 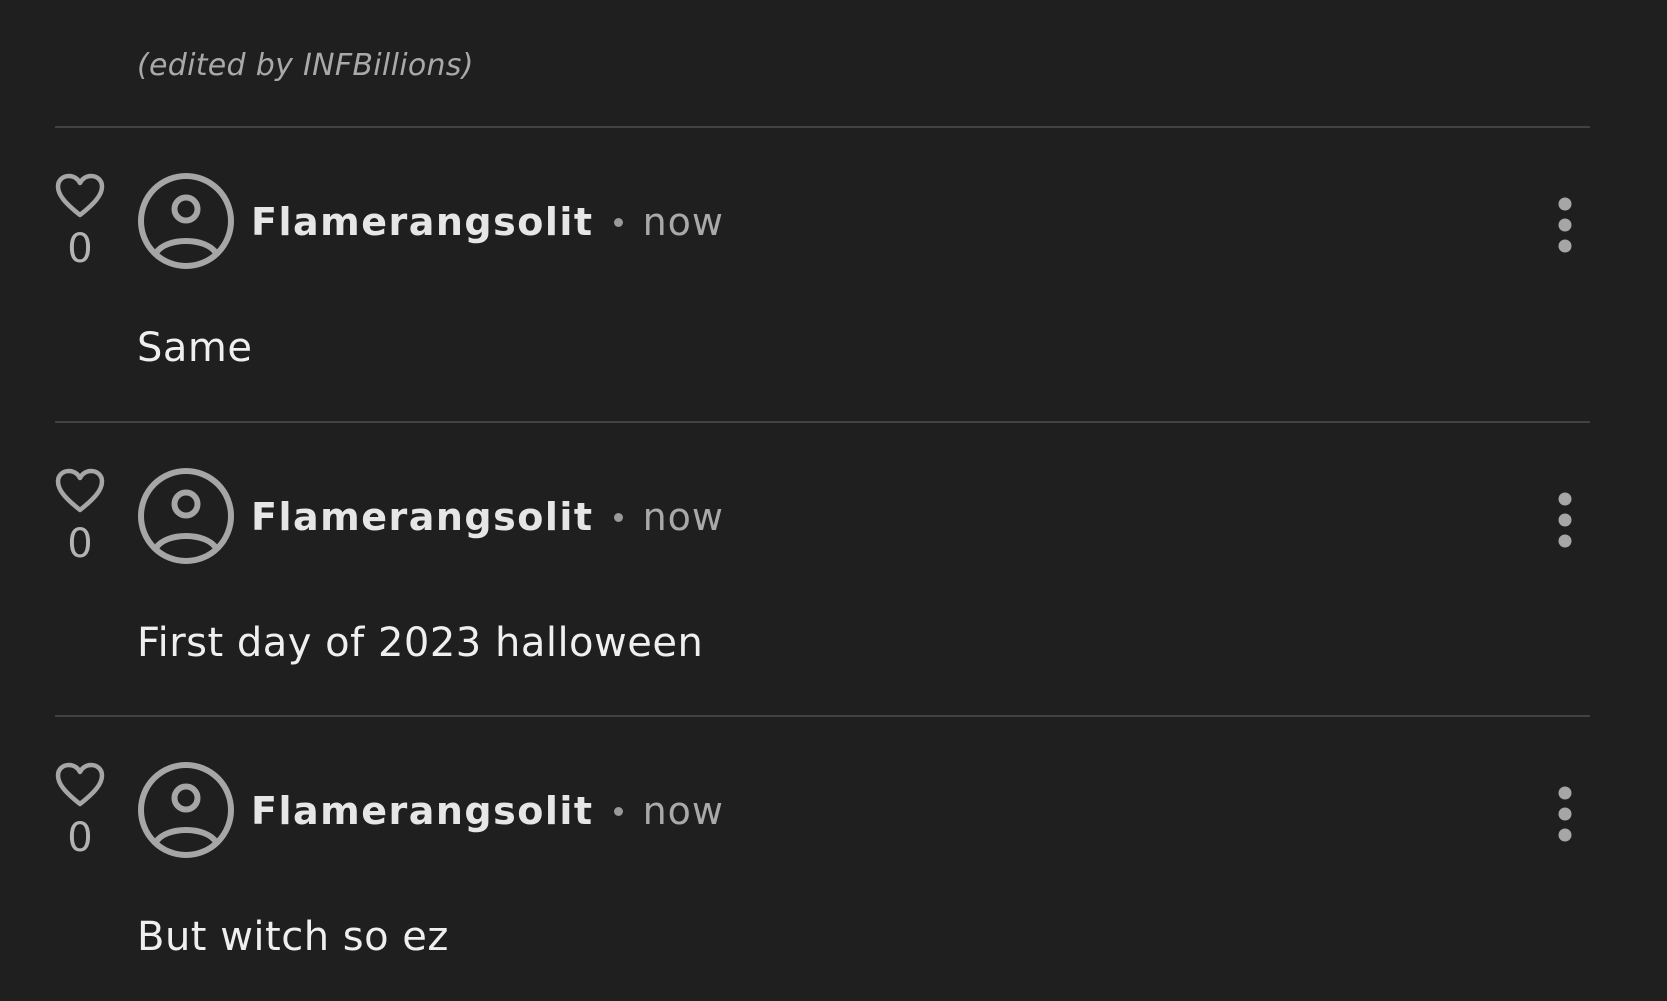 I want to click on comment-text: But witch so ez, so click(x=293, y=937).